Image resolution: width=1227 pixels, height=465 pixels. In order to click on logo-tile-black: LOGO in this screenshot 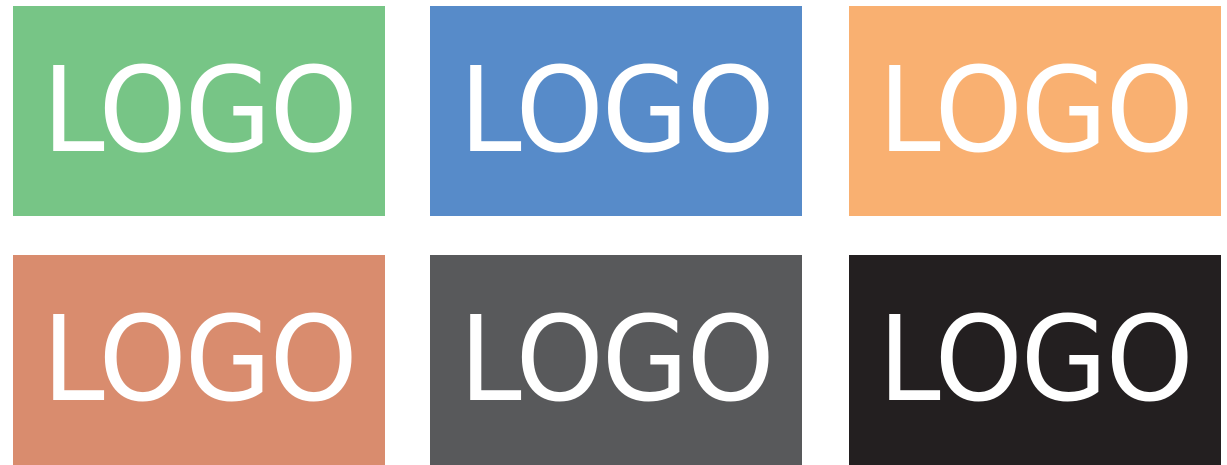, I will do `click(1035, 360)`.